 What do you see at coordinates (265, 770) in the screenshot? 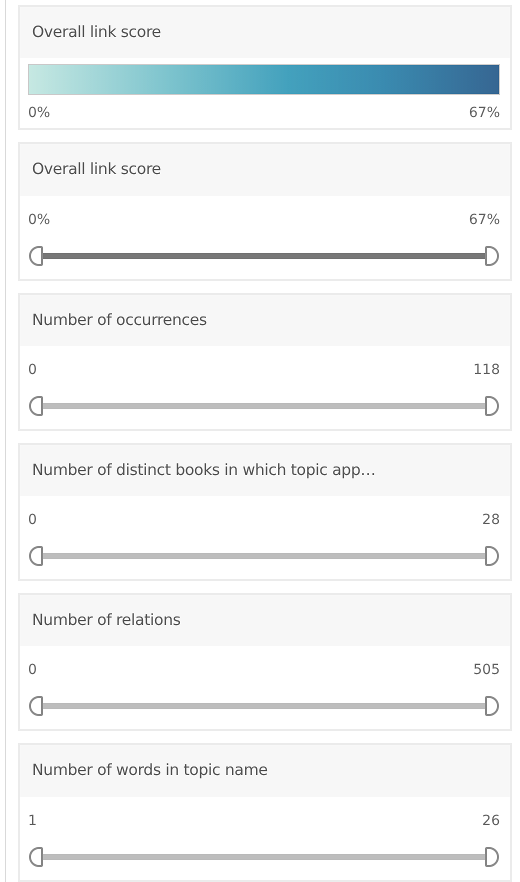
I see `filter-title: Number of words in topic name` at bounding box center [265, 770].